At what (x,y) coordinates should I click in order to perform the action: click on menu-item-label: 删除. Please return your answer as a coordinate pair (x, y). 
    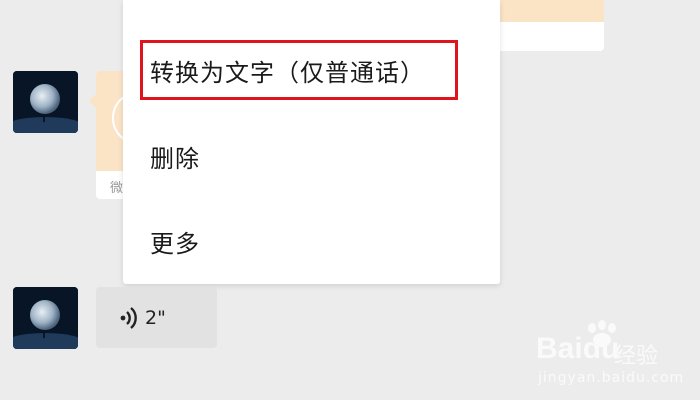
    Looking at the image, I should click on (175, 158).